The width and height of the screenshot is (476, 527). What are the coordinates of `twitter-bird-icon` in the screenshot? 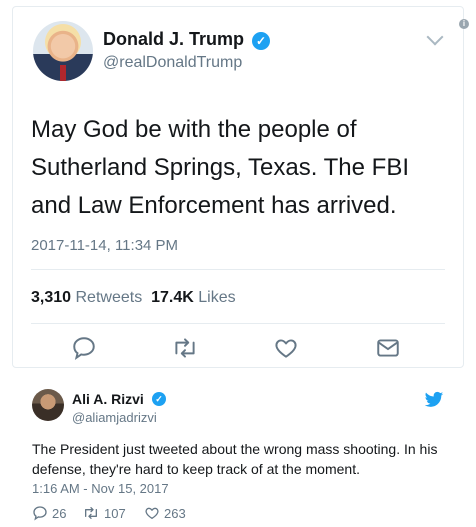 It's located at (434, 400).